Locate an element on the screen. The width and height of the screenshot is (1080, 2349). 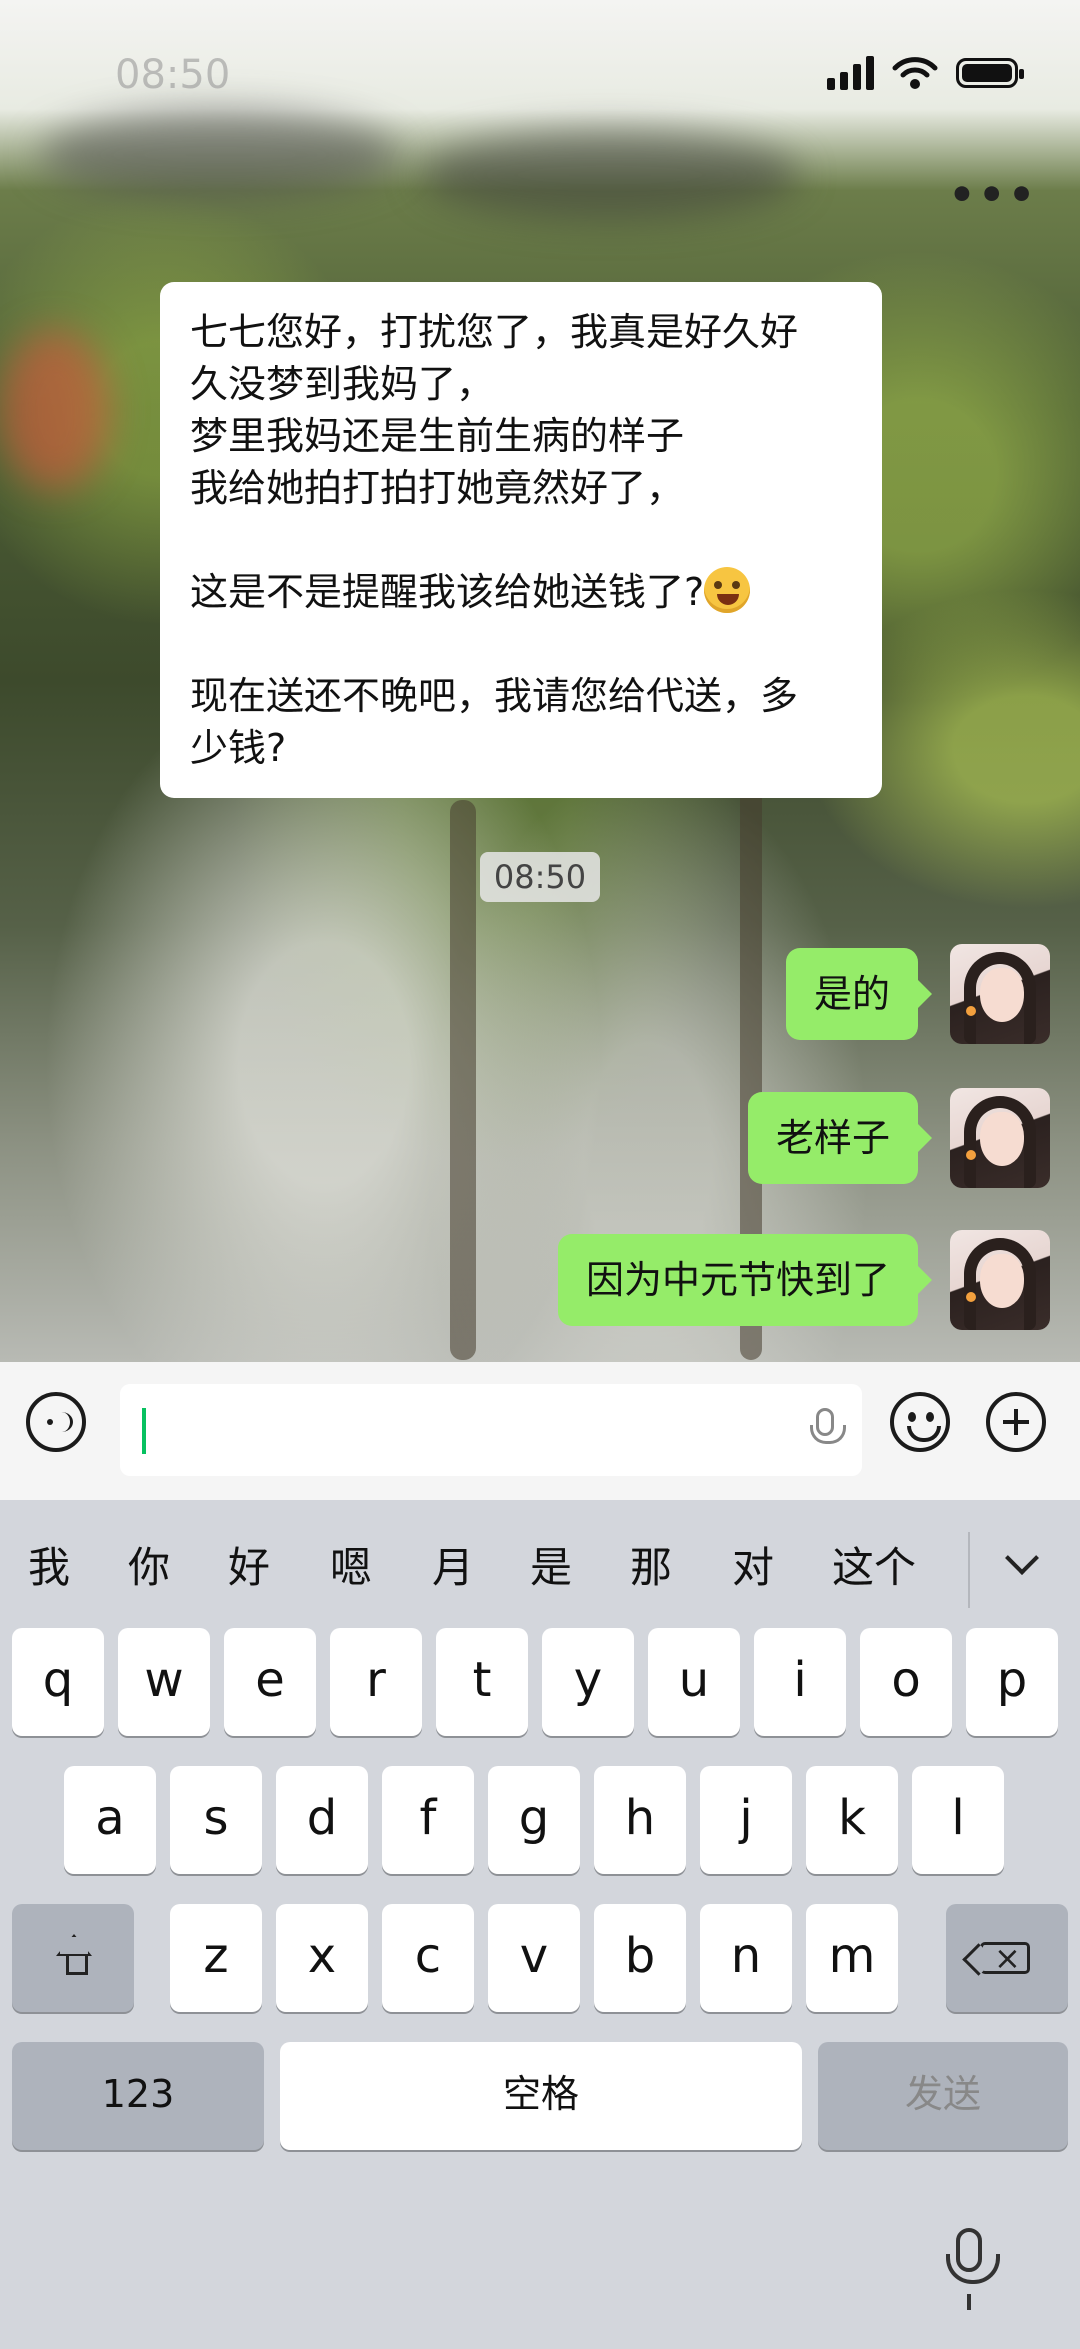
candidate-bar: 我 你 好 嗯 月 是 那 对 这个 is located at coordinates (540, 1568).